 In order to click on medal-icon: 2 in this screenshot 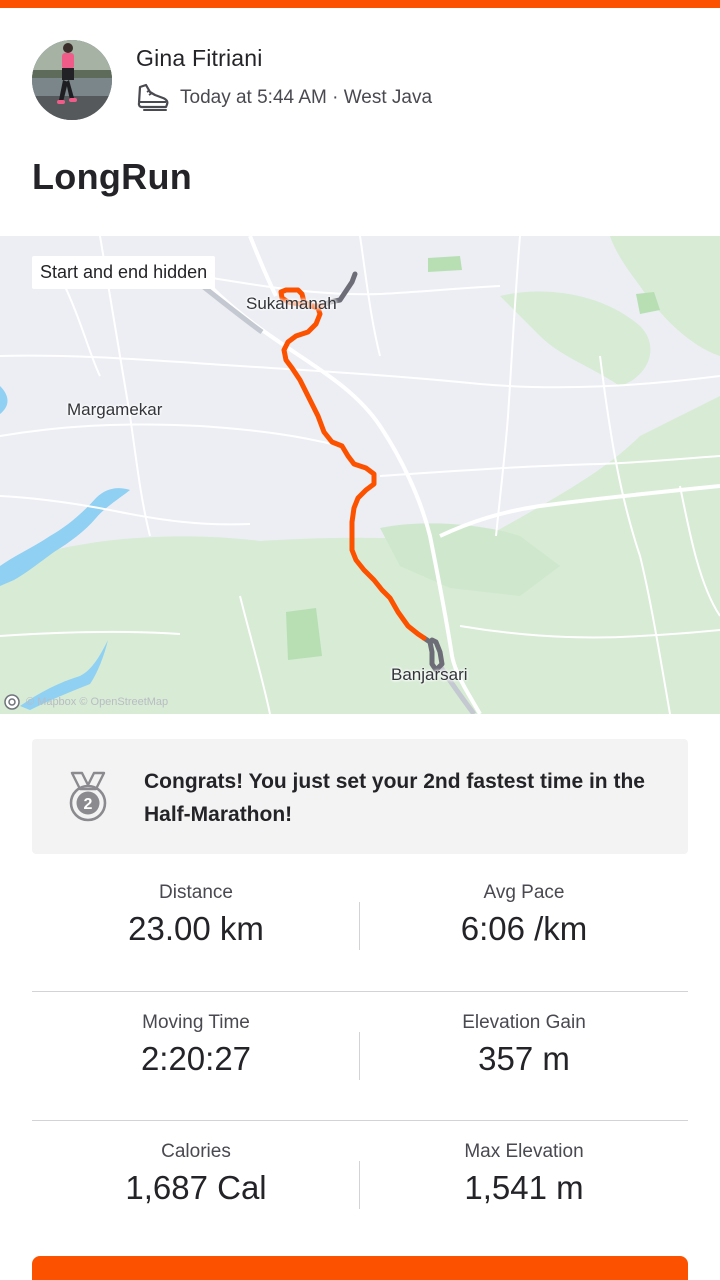, I will do `click(88, 796)`.